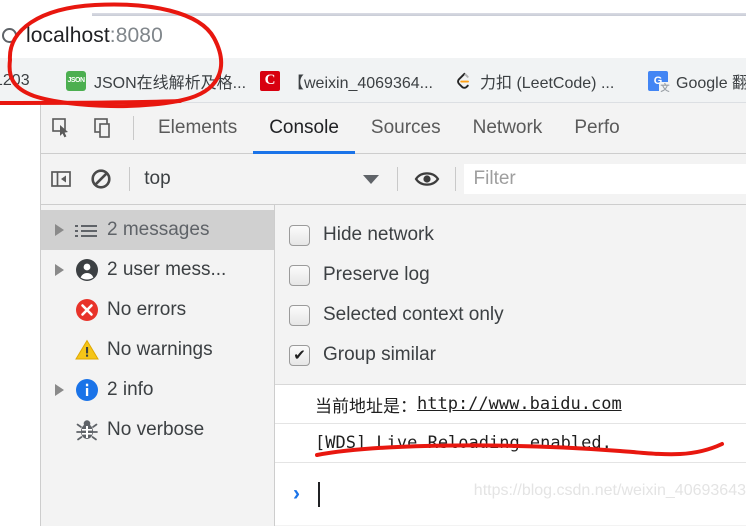 This screenshot has width=746, height=526. What do you see at coordinates (378, 234) in the screenshot?
I see `setting-label: Hide network` at bounding box center [378, 234].